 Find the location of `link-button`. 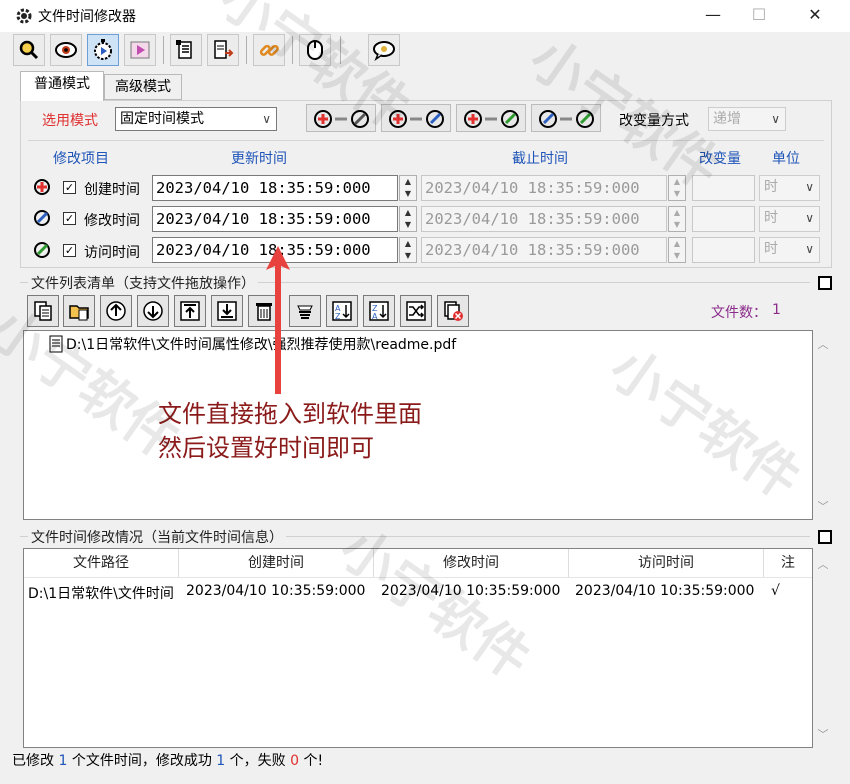

link-button is located at coordinates (269, 50).